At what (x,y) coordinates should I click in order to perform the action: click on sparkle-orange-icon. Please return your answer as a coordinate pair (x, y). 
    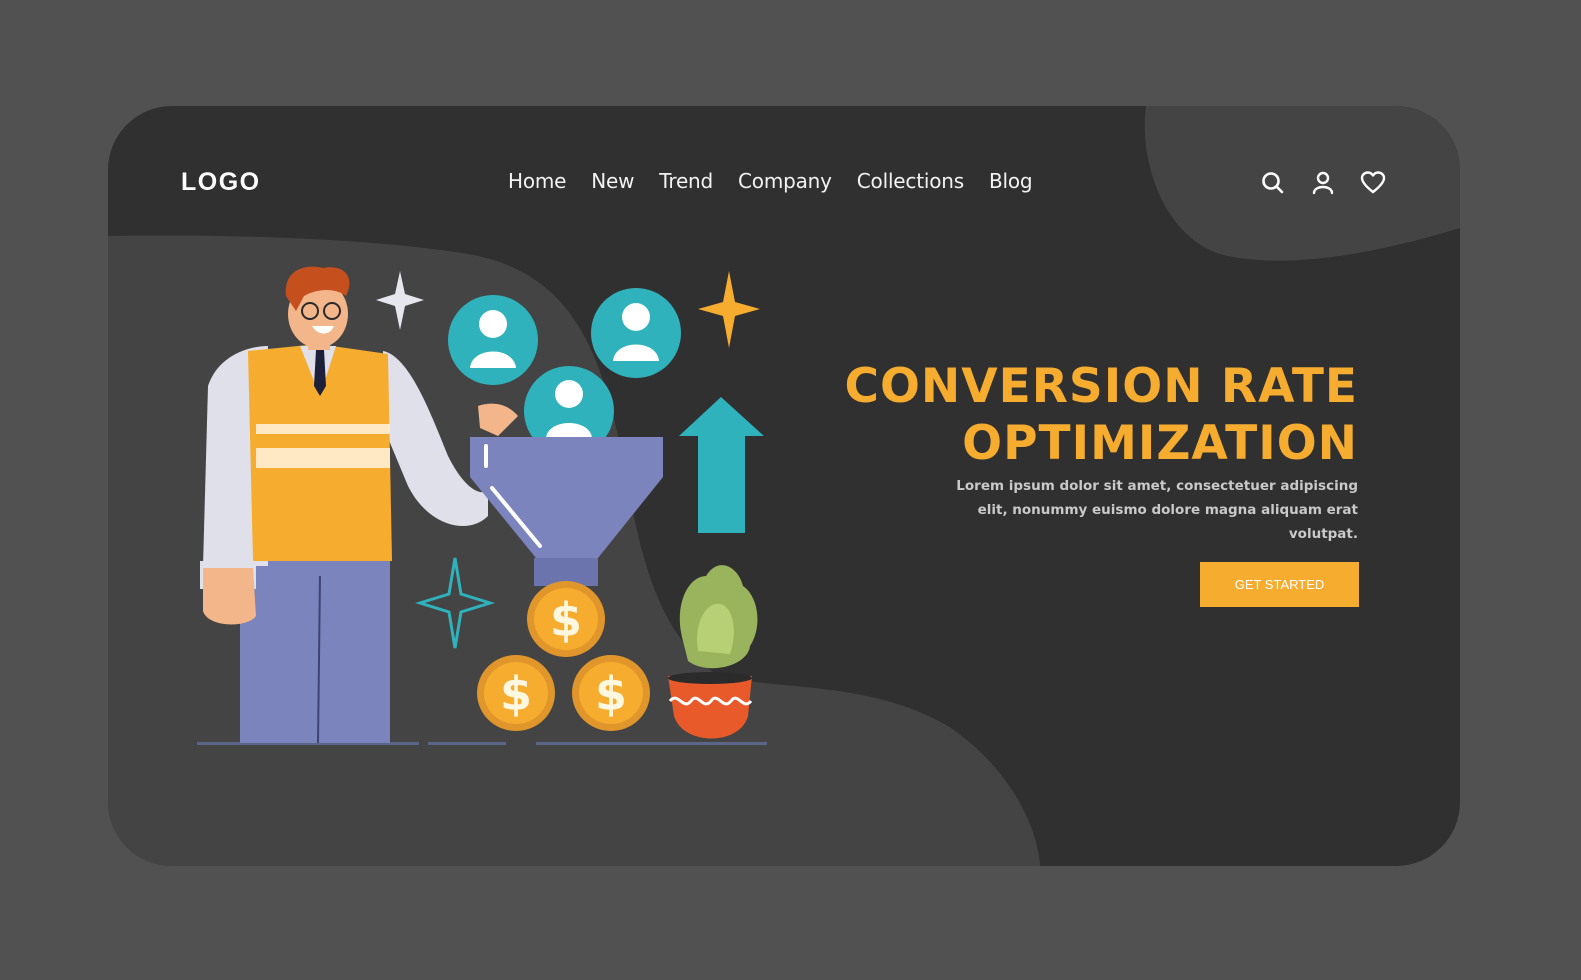
    Looking at the image, I should click on (729, 309).